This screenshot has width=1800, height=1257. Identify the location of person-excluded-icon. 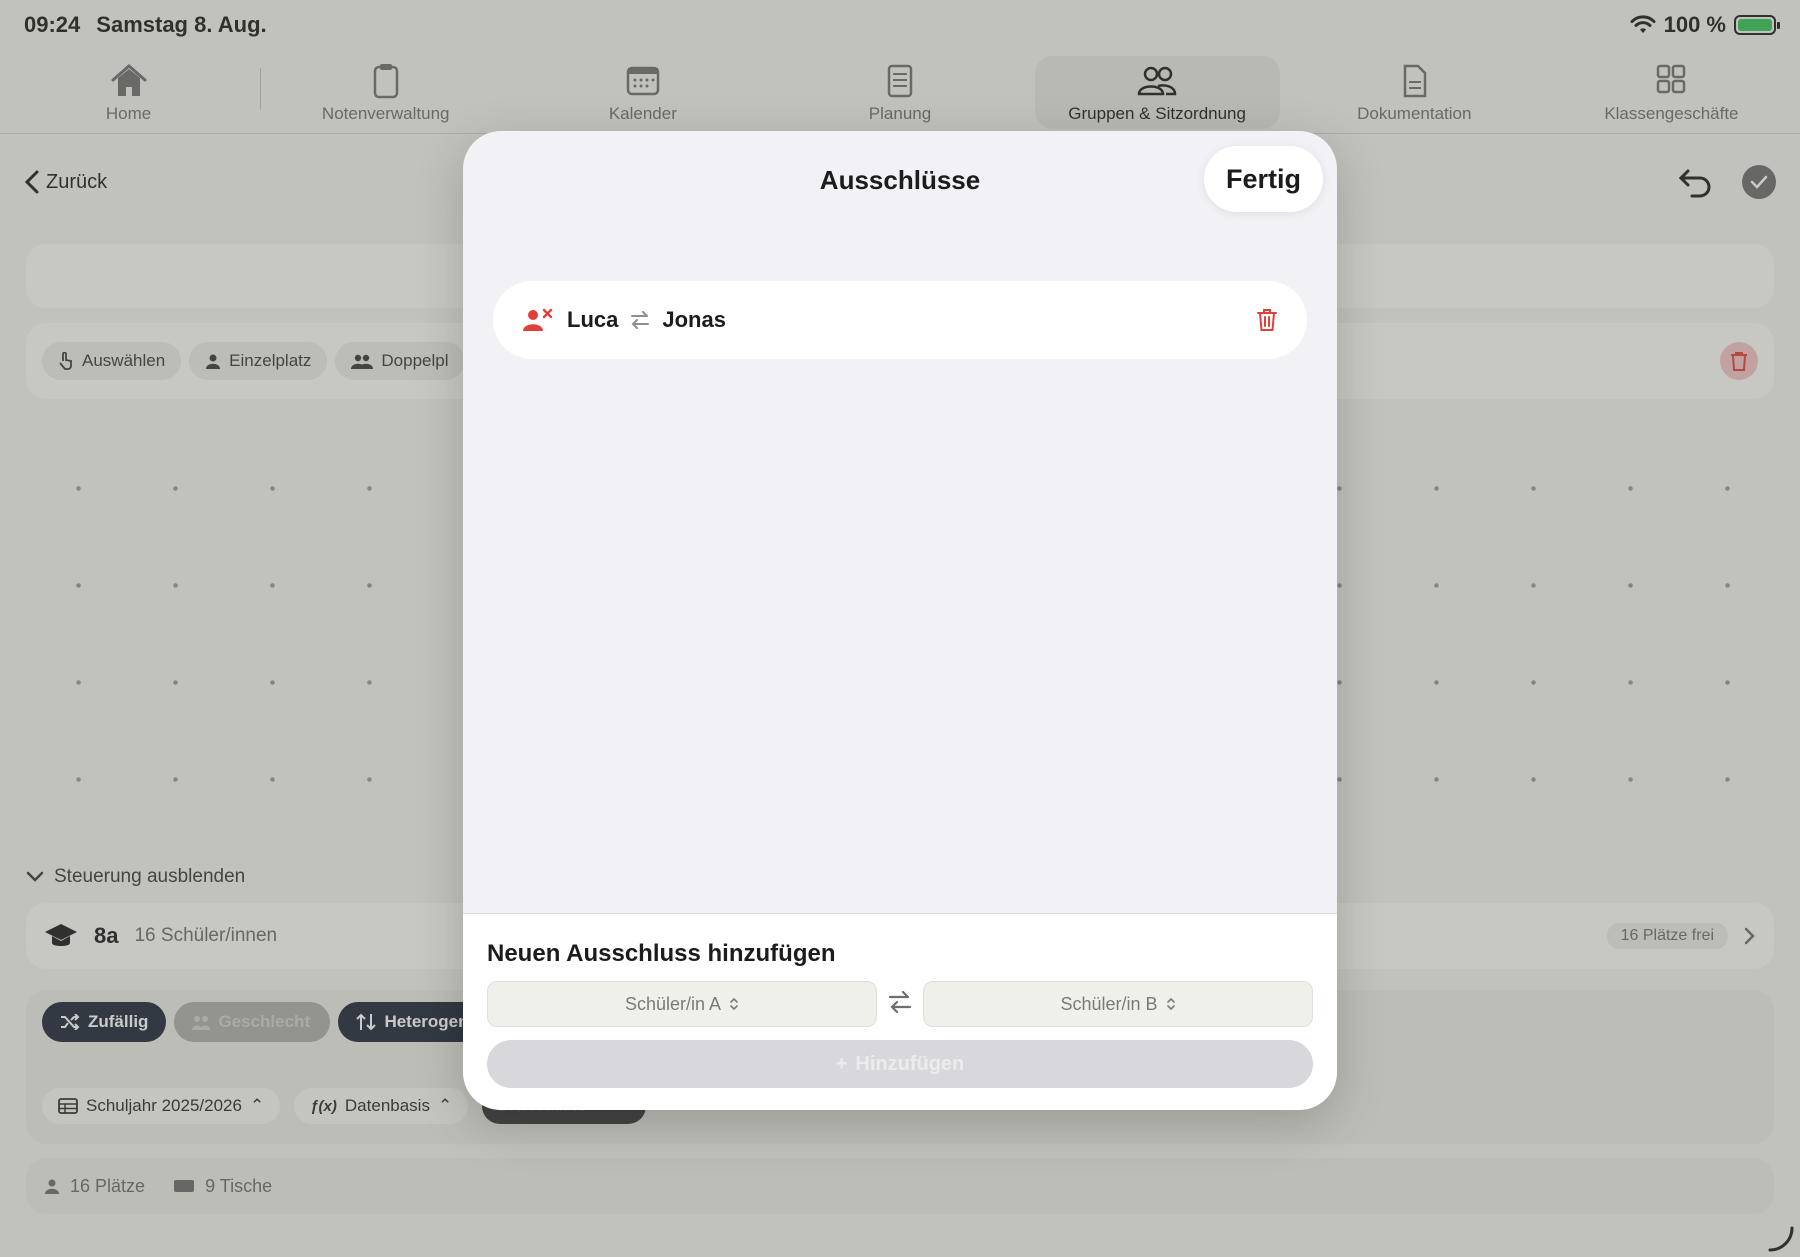
(538, 319).